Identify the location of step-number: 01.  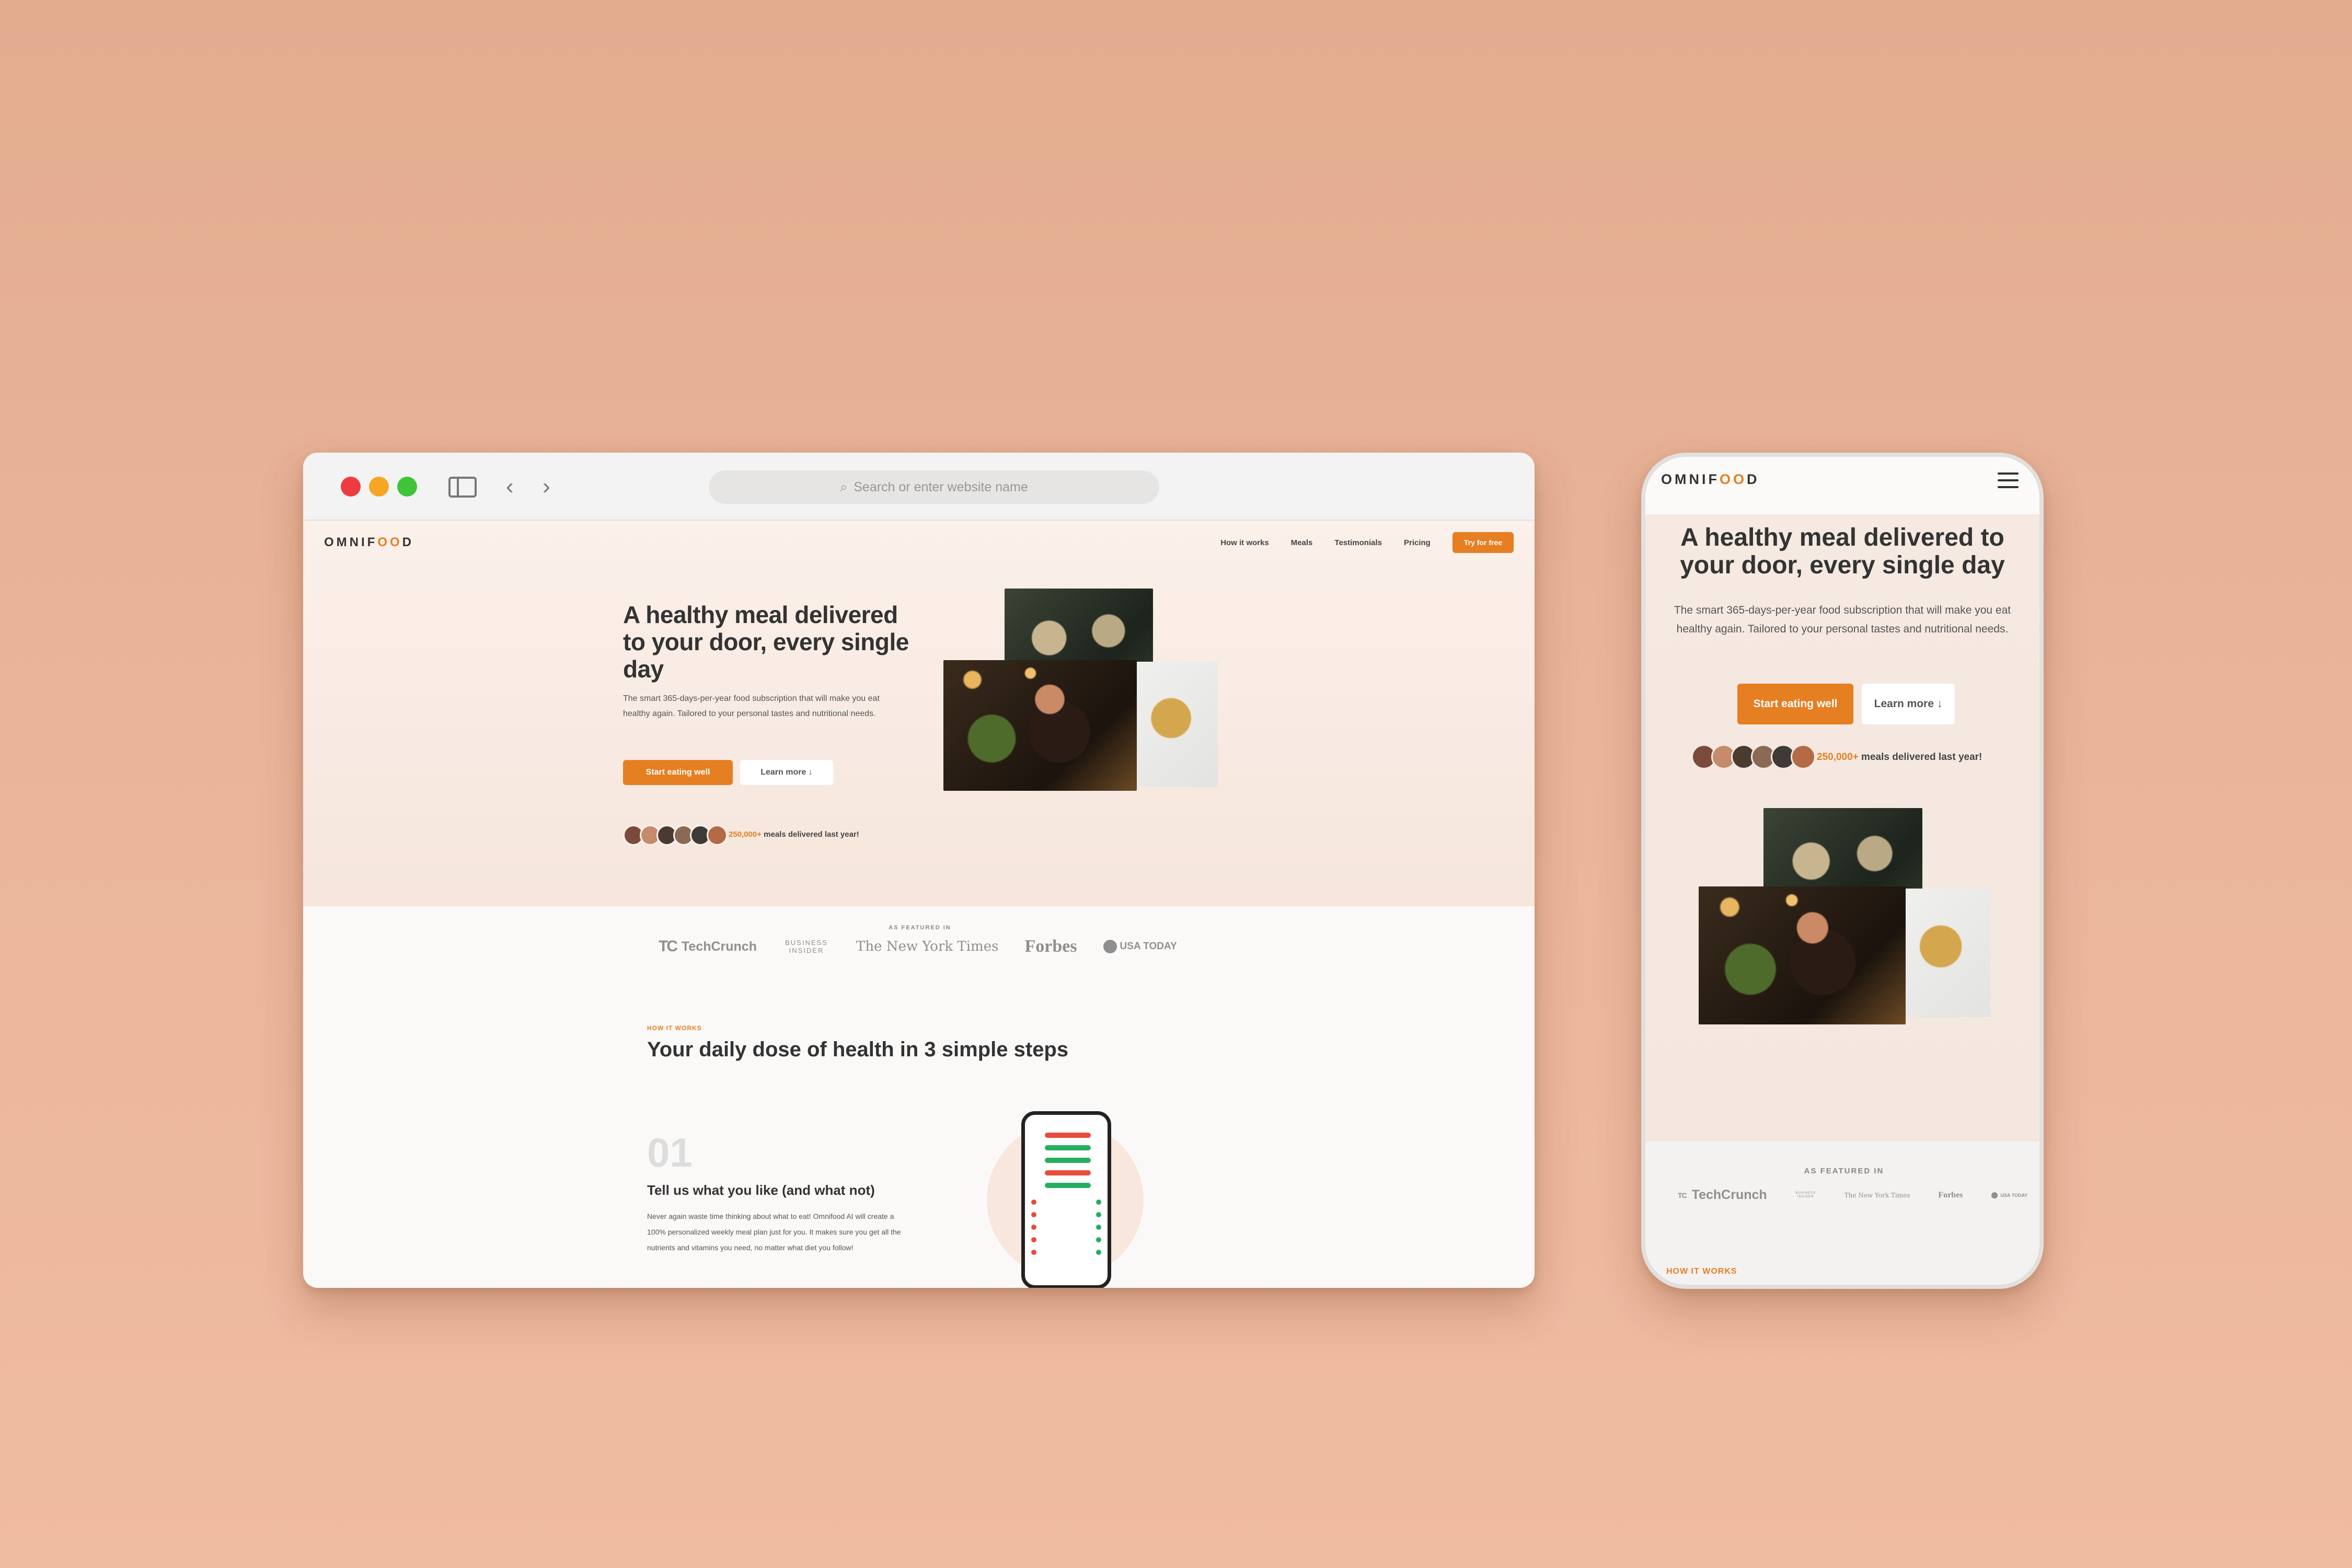
(670, 1152).